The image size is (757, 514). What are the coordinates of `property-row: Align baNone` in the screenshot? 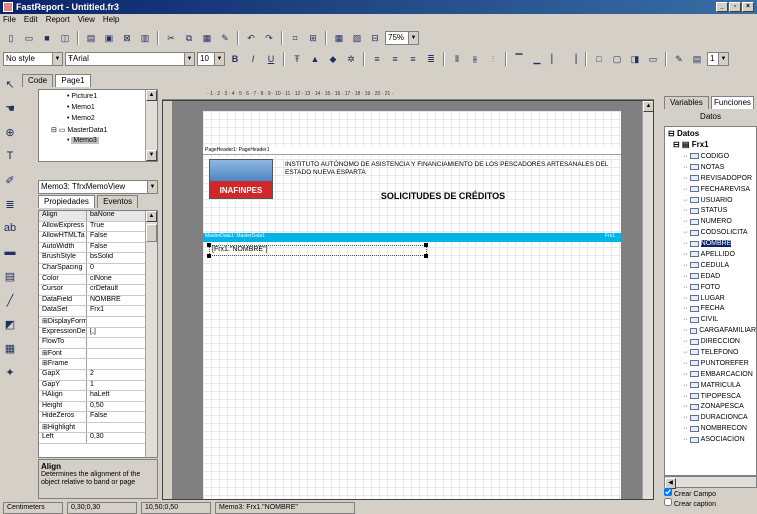 It's located at (92, 216).